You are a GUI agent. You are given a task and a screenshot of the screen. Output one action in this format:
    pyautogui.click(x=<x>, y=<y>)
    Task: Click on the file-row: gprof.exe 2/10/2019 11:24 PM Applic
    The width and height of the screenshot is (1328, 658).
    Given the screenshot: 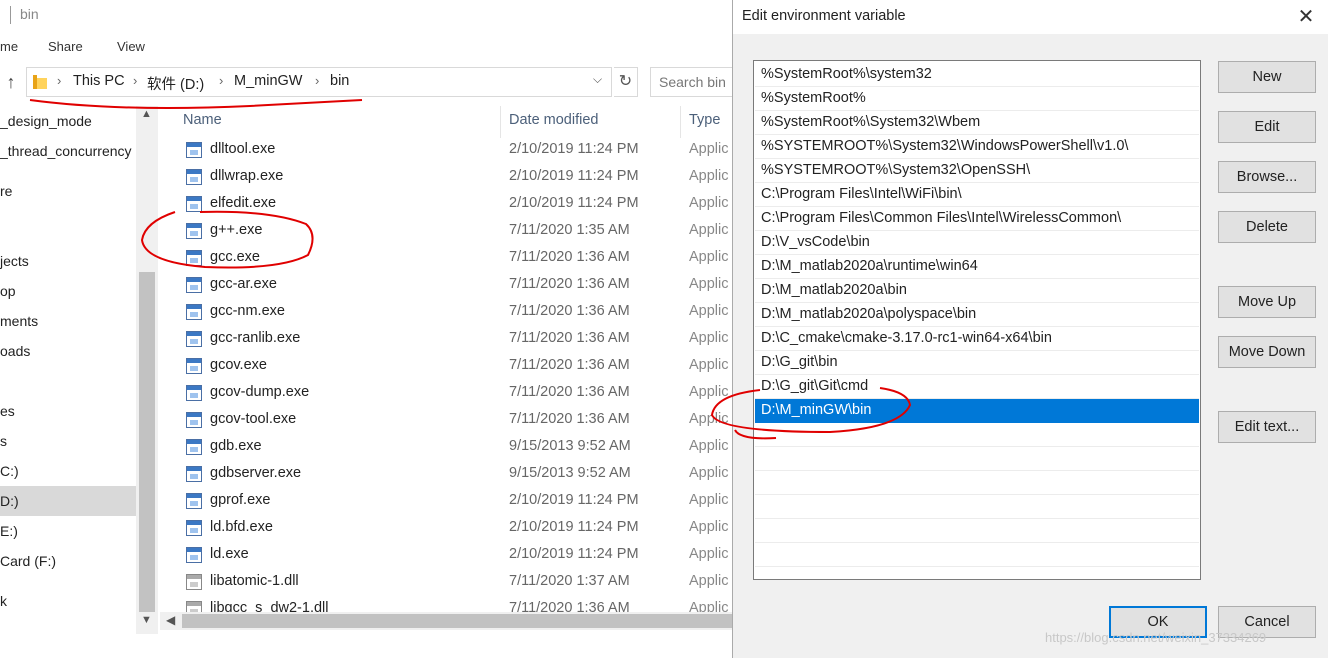 What is the action you would take?
    pyautogui.click(x=456, y=502)
    